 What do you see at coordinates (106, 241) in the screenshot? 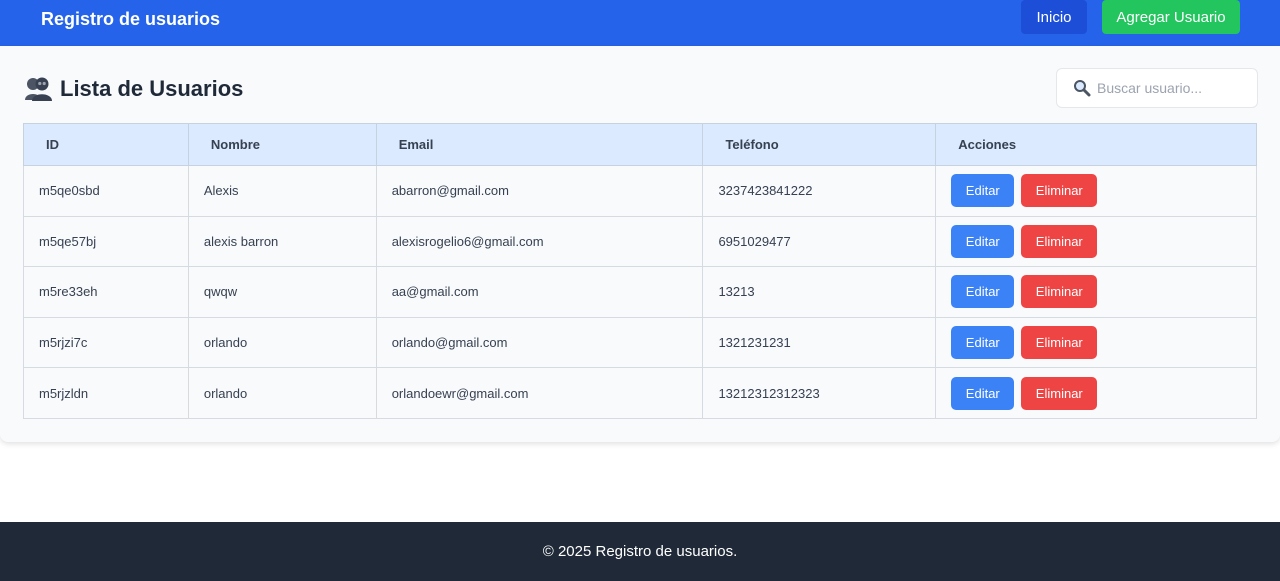
I see `cell-id: m5qe57bj` at bounding box center [106, 241].